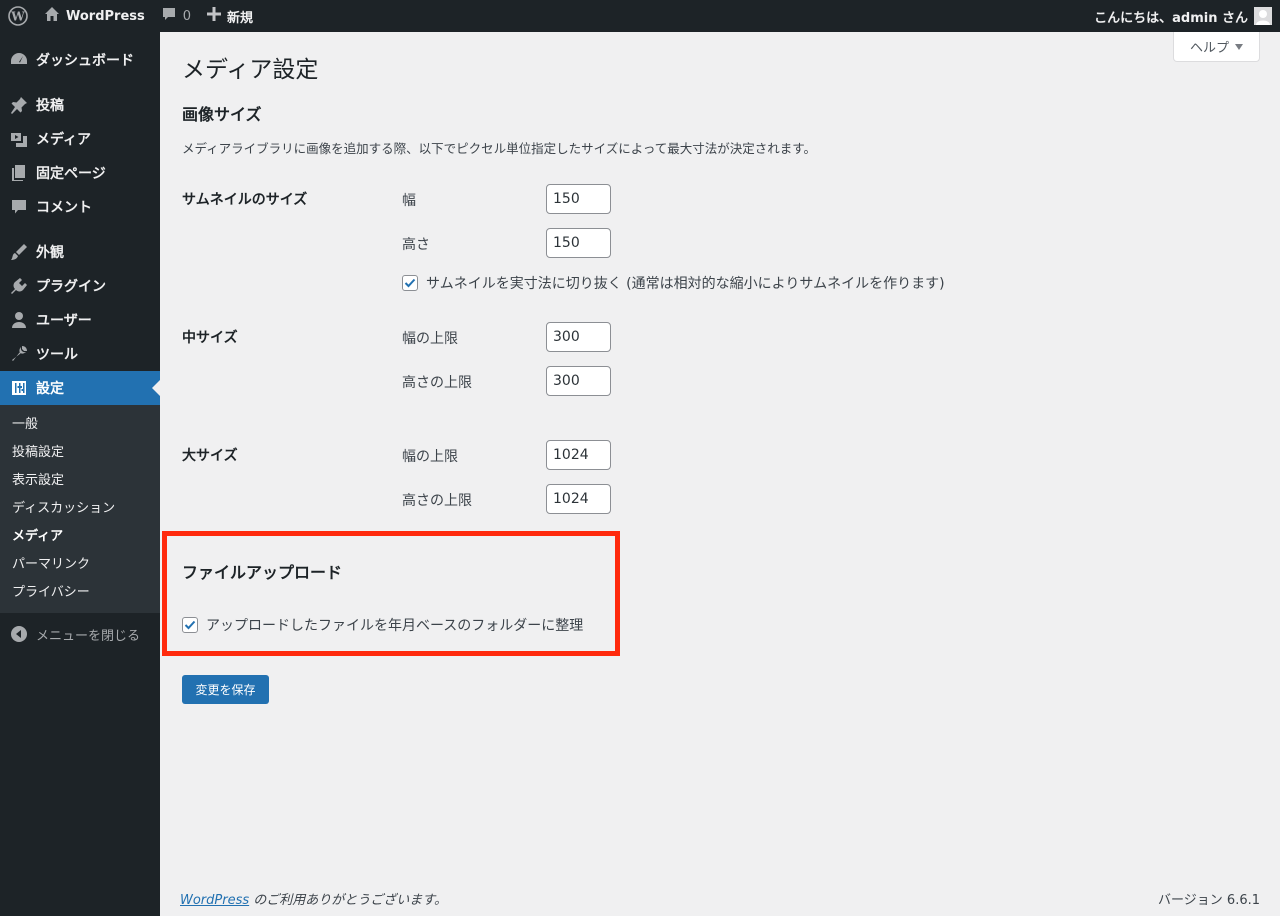  Describe the element at coordinates (222, 114) in the screenshot. I see `image-sizes-heading: 画像サイズ` at that location.